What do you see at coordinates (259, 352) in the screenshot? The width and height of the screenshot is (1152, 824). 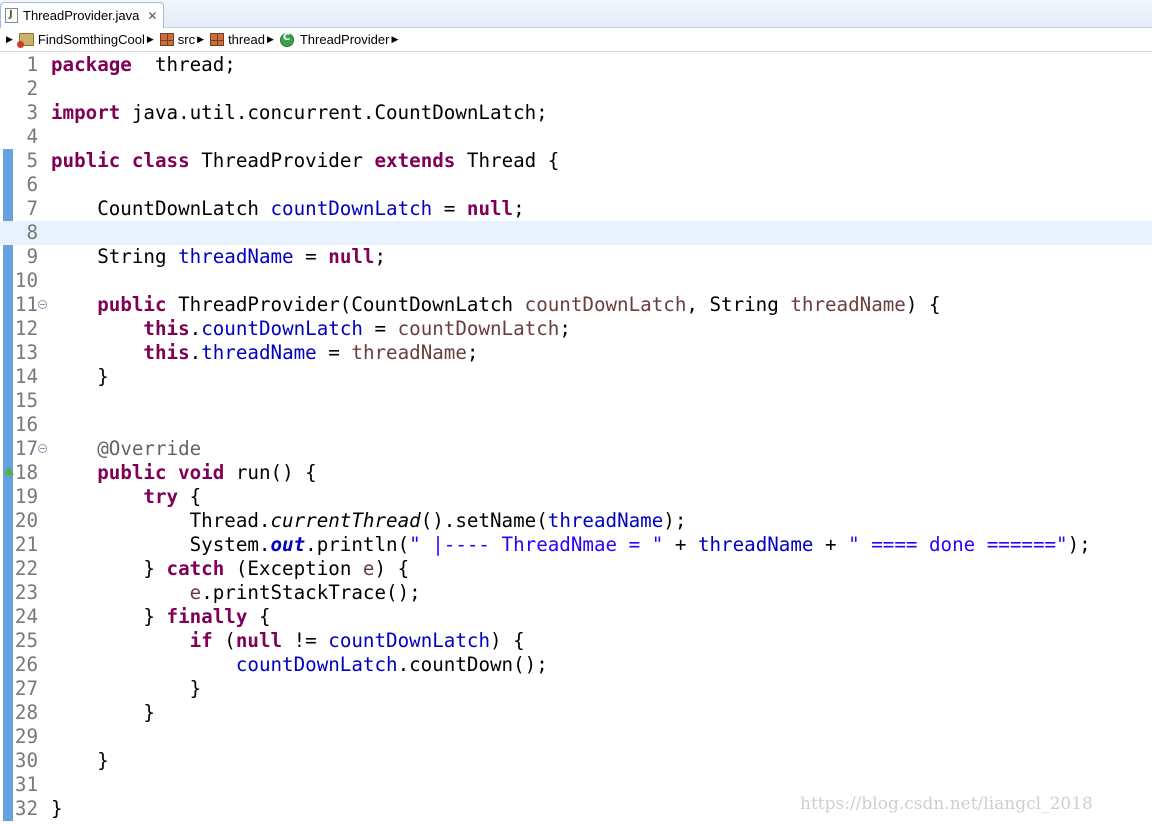 I see `code-token: threadName` at bounding box center [259, 352].